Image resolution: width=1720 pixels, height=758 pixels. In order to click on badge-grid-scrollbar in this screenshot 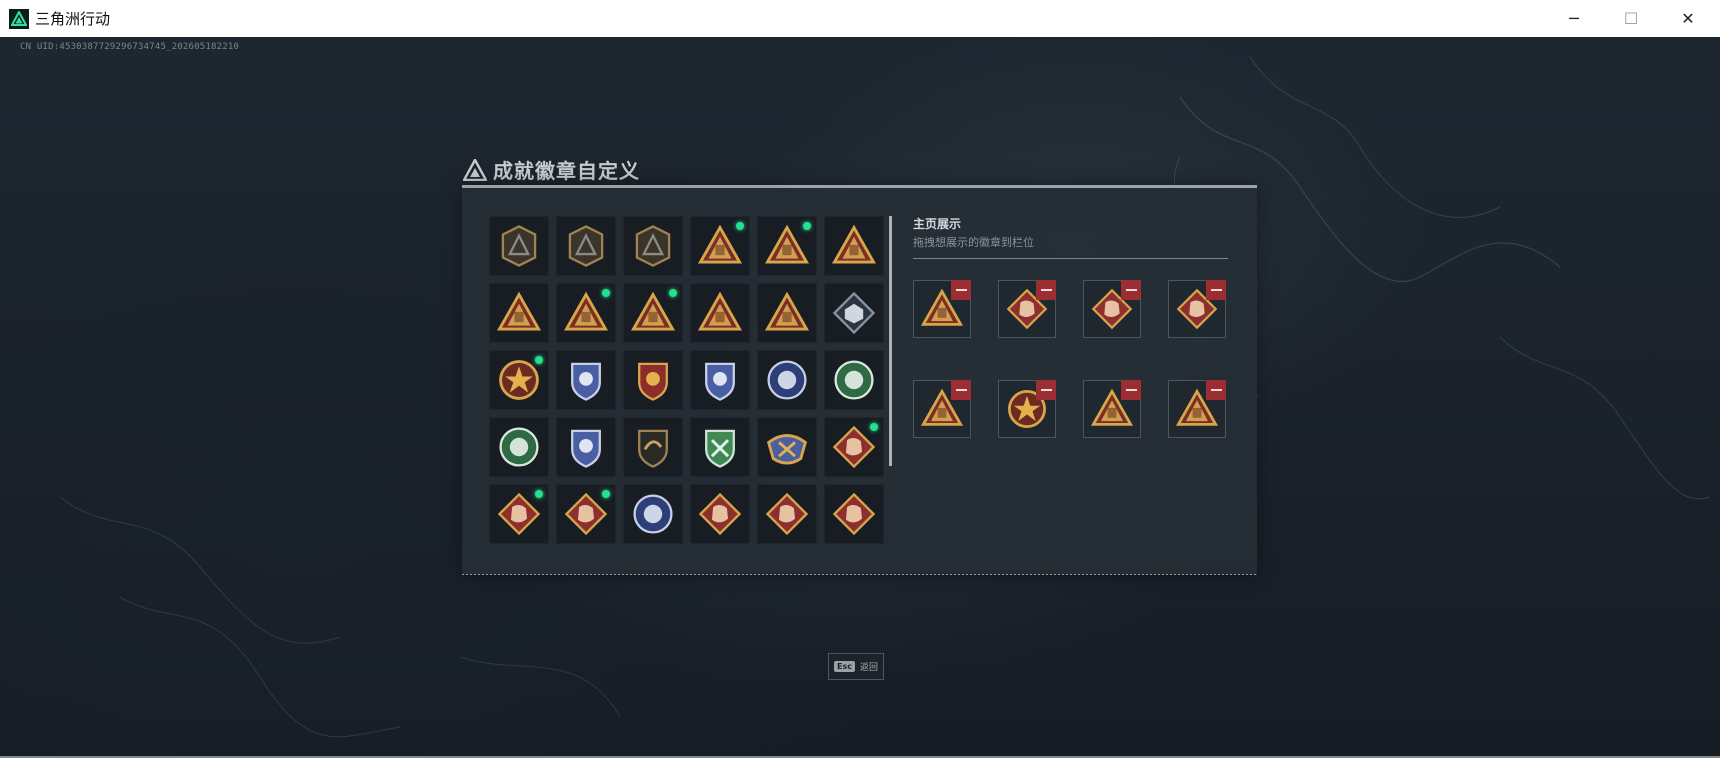, I will do `click(890, 341)`.